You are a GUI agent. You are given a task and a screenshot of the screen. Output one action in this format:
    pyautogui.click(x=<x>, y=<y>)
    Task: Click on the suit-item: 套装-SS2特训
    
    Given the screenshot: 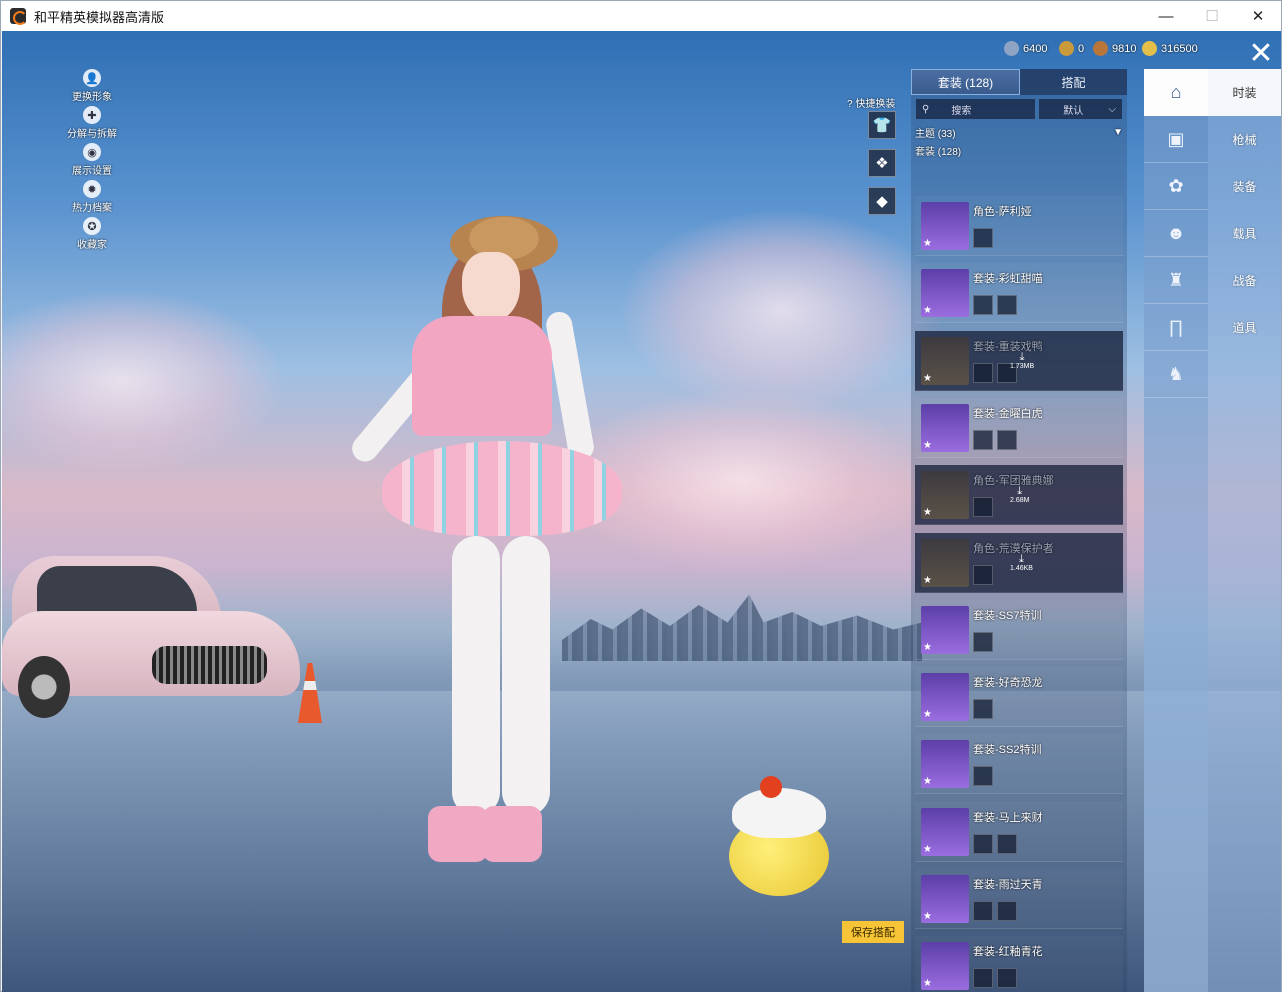 What is the action you would take?
    pyautogui.click(x=1019, y=764)
    